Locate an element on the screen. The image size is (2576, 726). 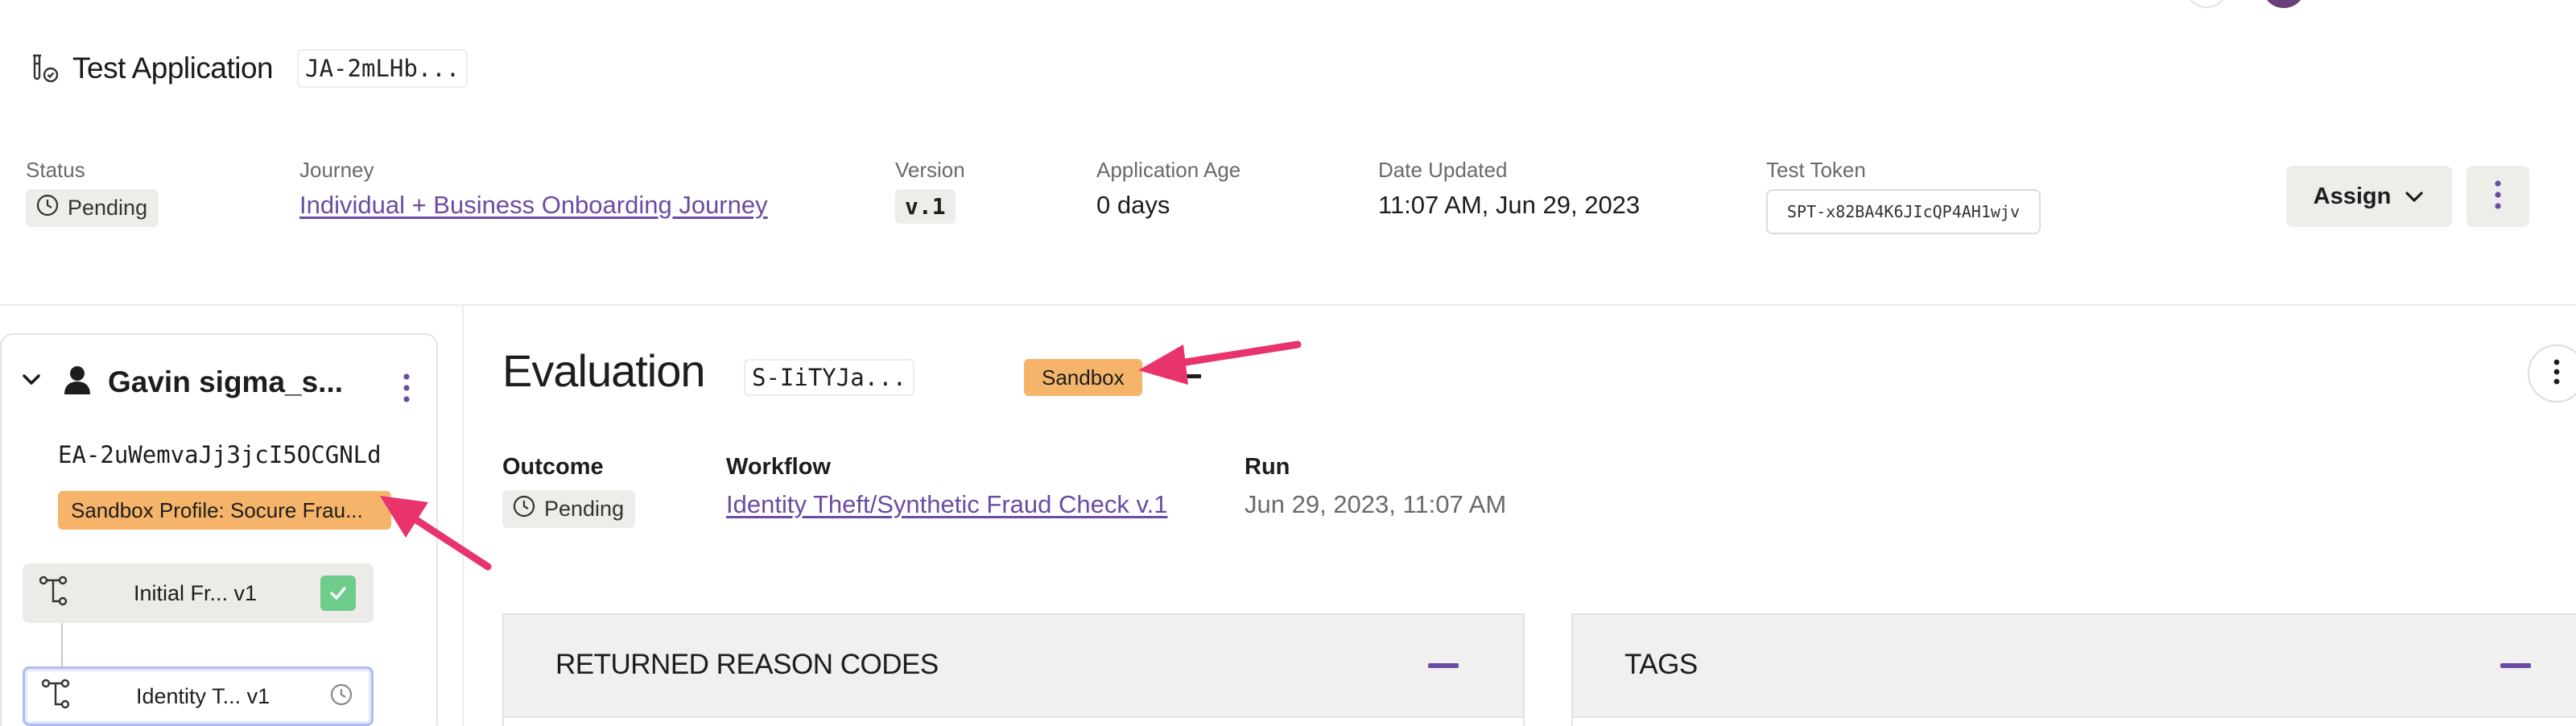
user-avatar is located at coordinates (2284, 4).